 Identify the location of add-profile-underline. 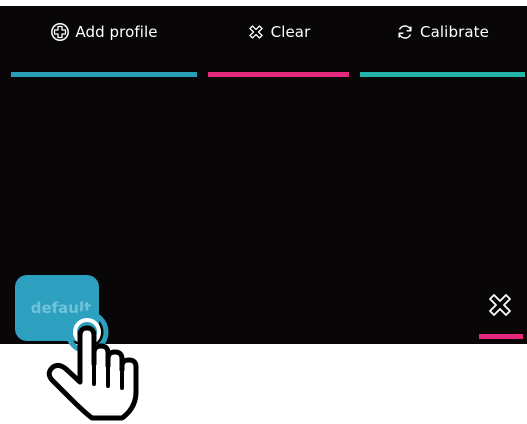
(104, 74).